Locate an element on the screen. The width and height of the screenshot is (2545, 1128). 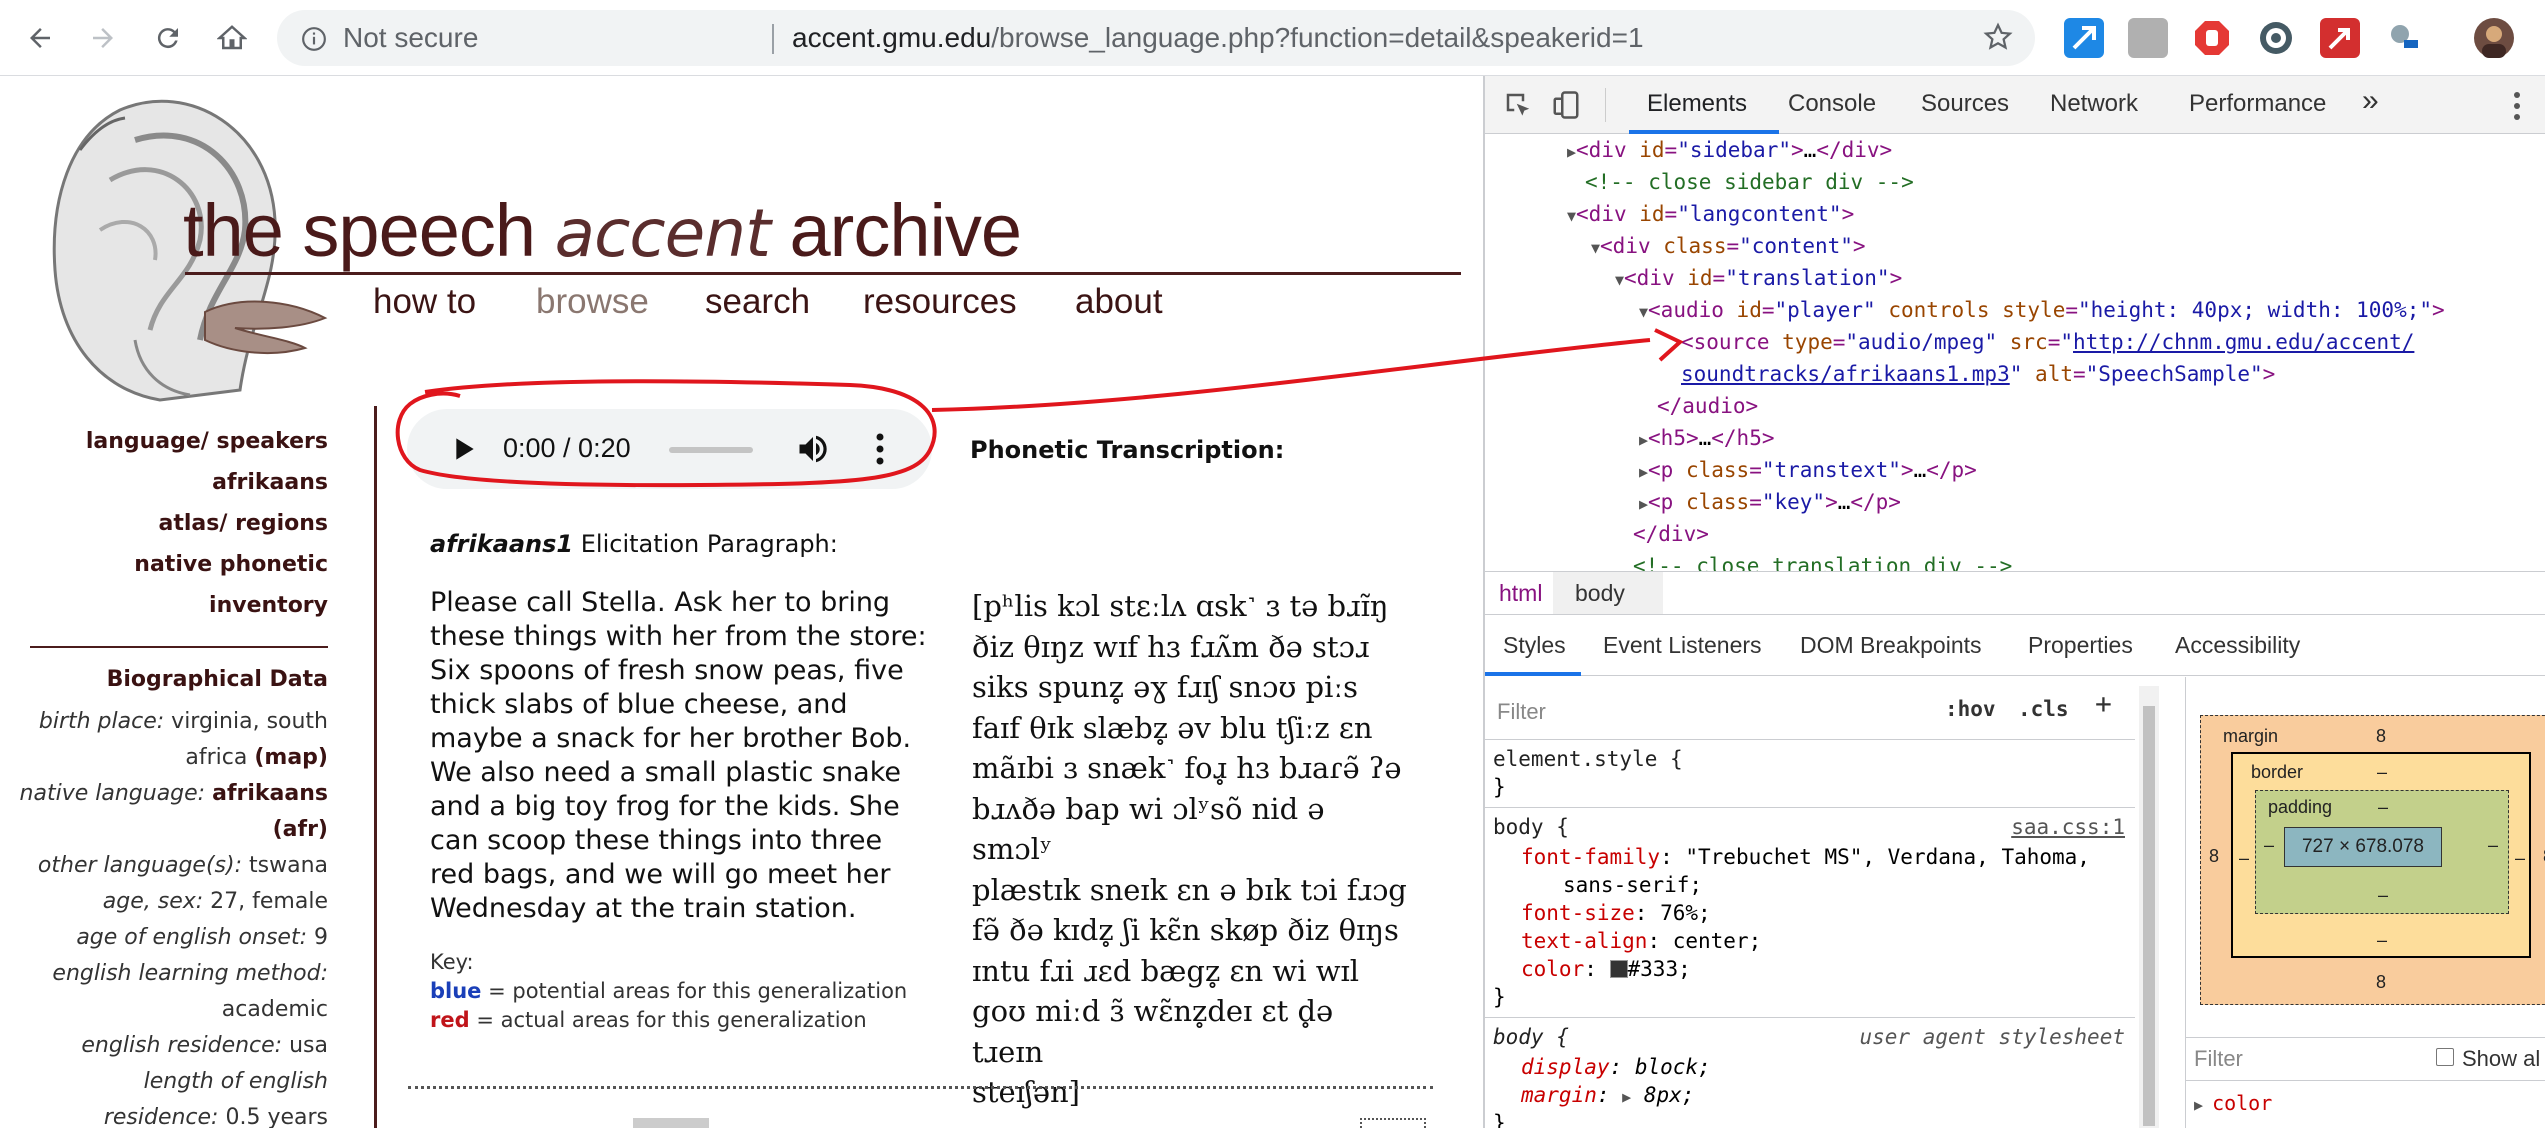
more-options-icon is located at coordinates (880, 451).